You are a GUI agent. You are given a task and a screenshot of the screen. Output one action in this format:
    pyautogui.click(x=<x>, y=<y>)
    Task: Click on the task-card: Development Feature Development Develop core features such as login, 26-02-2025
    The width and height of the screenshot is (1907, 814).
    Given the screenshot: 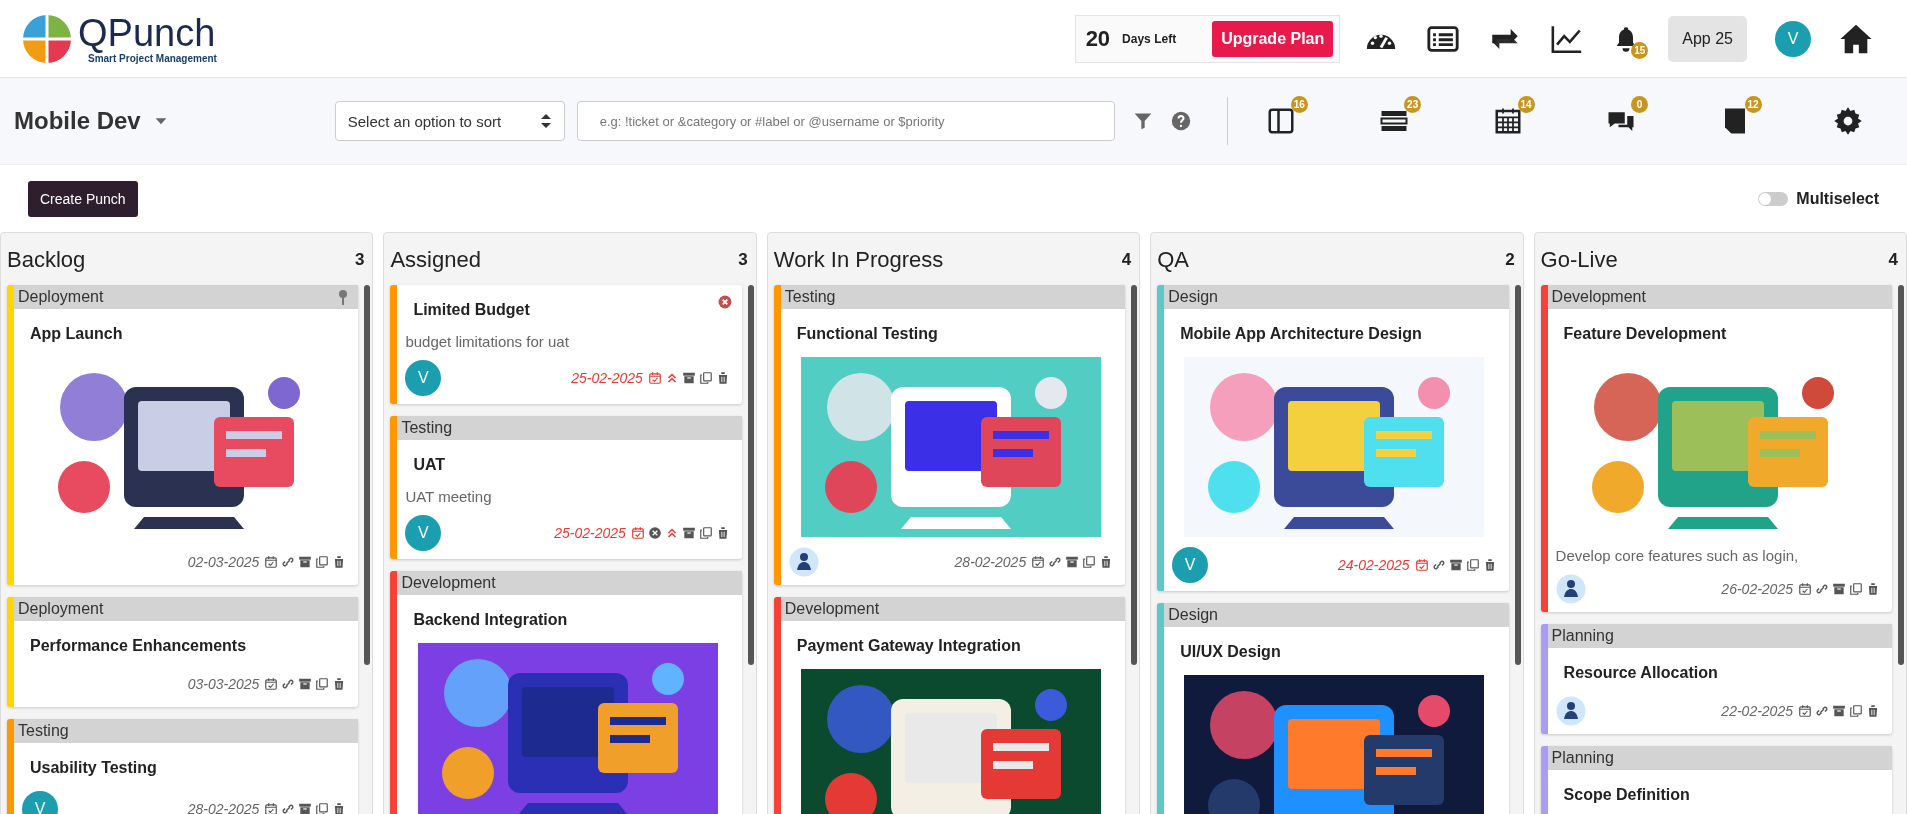 What is the action you would take?
    pyautogui.click(x=1716, y=448)
    